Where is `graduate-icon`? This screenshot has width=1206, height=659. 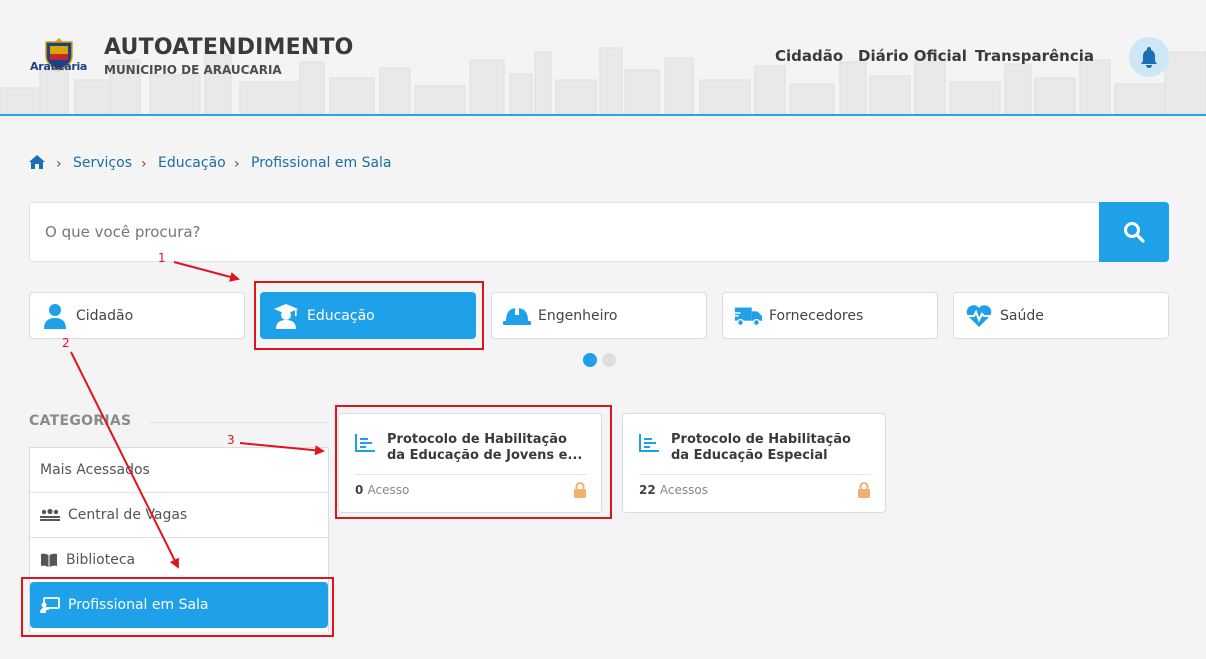 graduate-icon is located at coordinates (286, 316).